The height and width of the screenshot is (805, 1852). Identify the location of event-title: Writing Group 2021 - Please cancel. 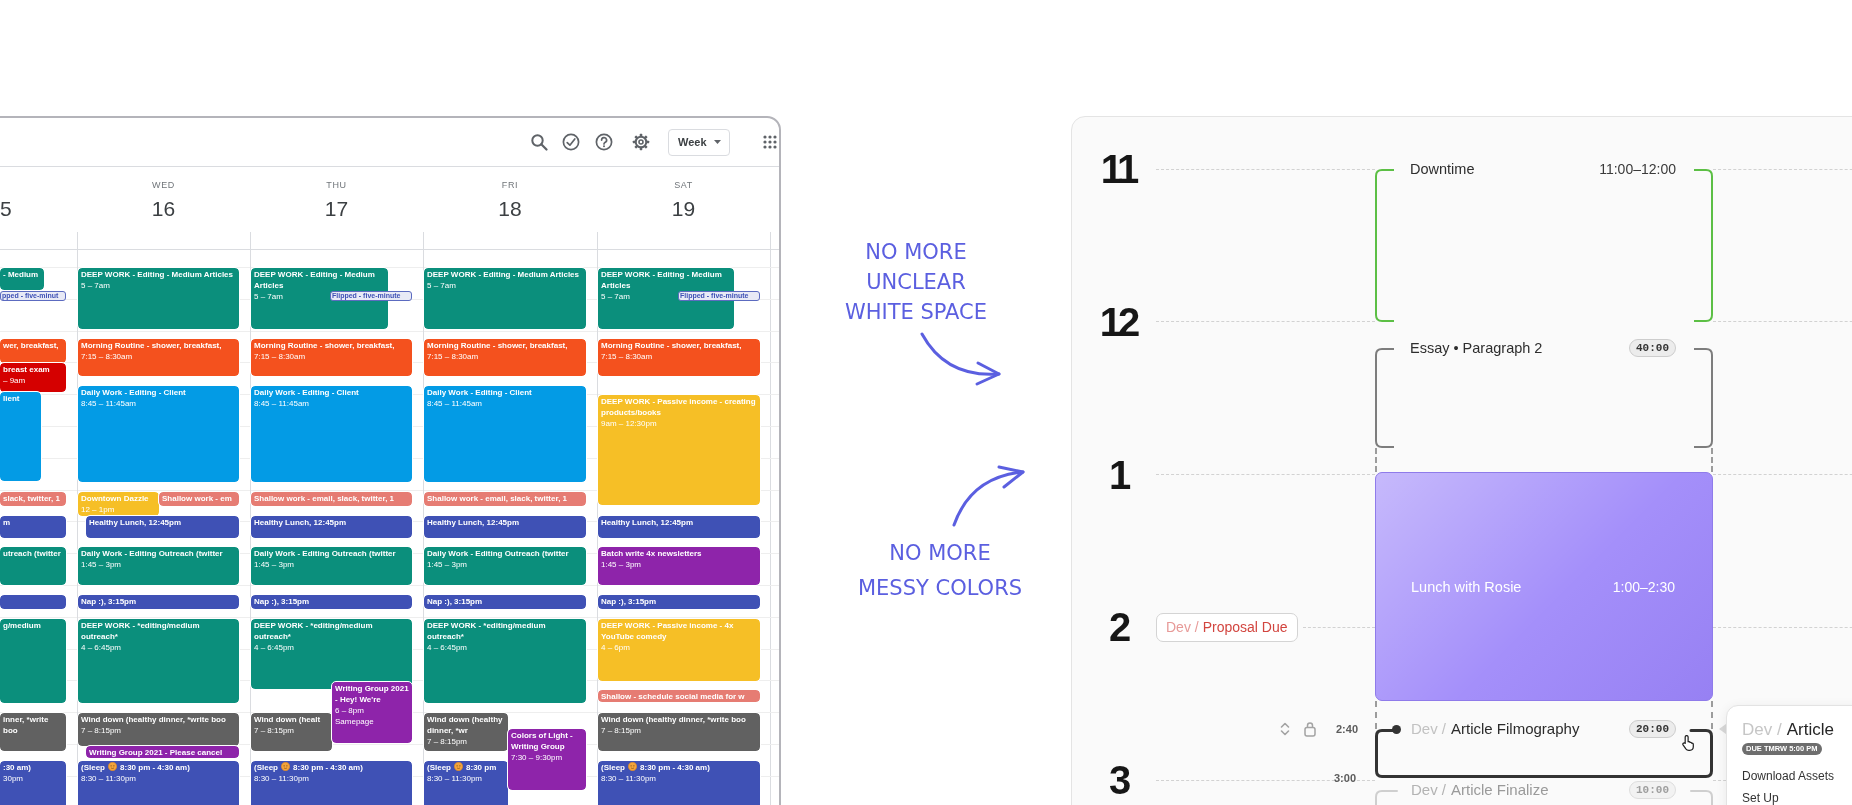
(156, 752).